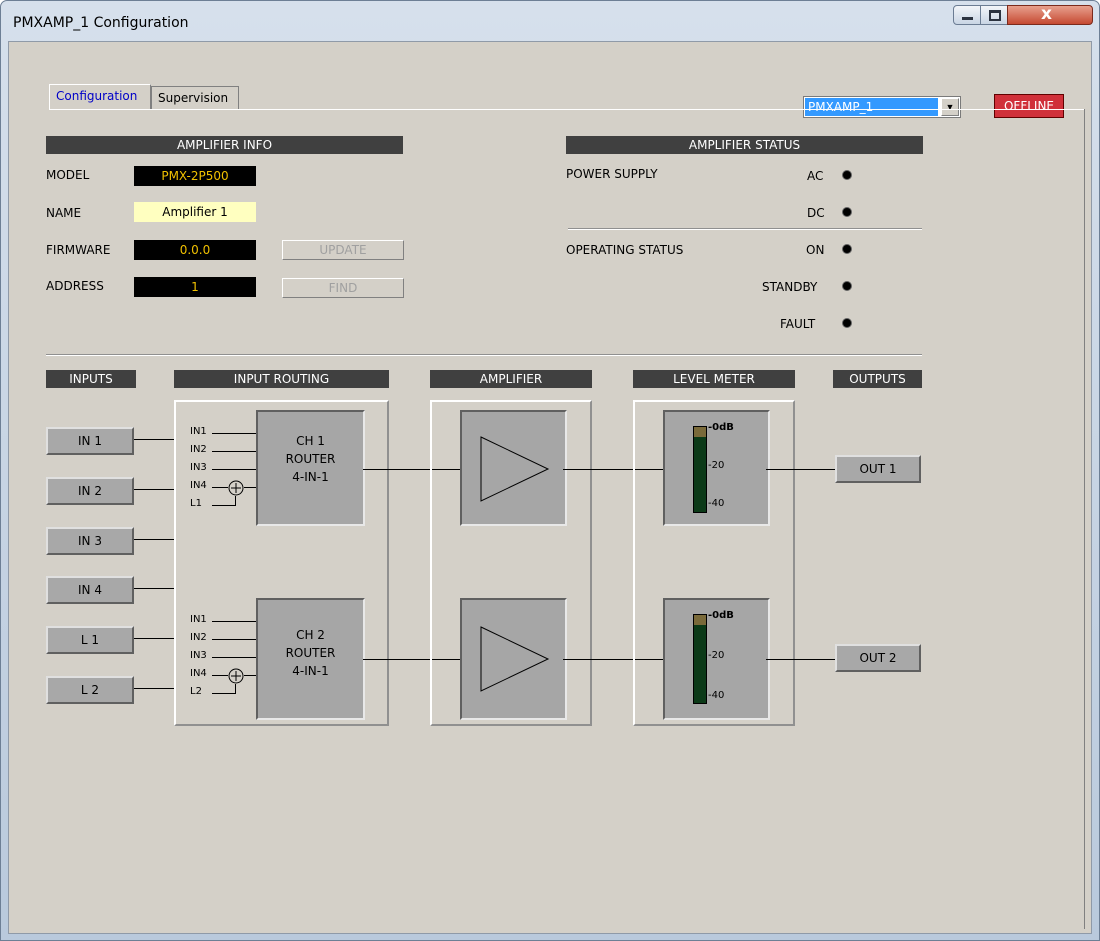 The width and height of the screenshot is (1100, 941). Describe the element at coordinates (90, 441) in the screenshot. I see `input-in1: IN 1` at that location.